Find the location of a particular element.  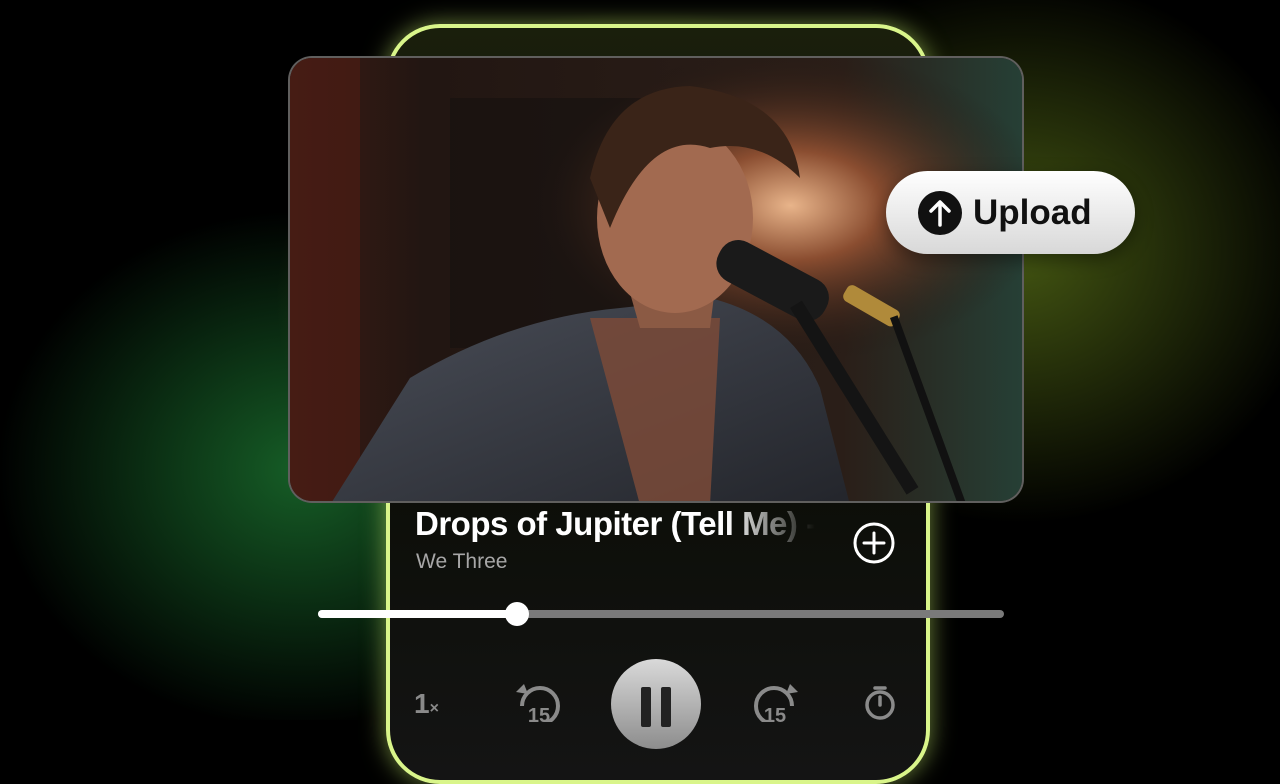

plus-circle-icon is located at coordinates (874, 543).